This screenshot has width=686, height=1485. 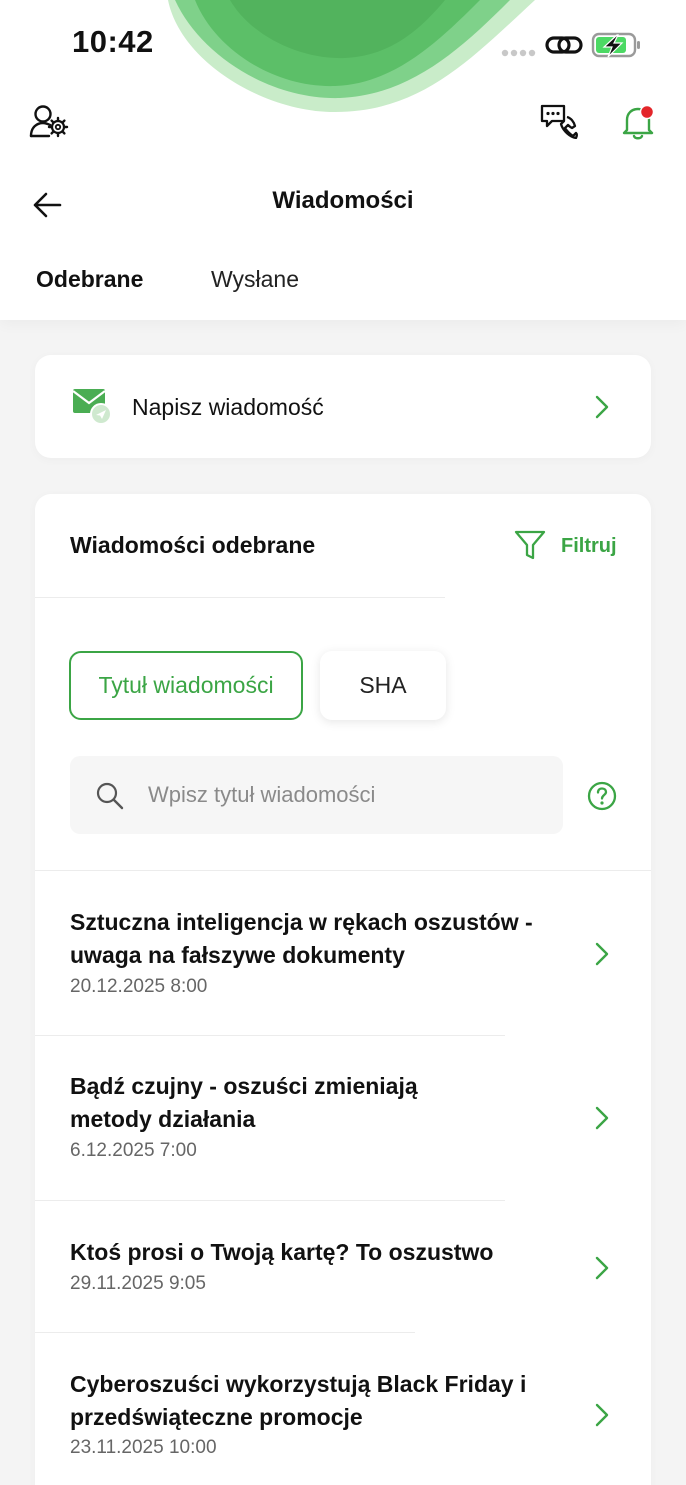 What do you see at coordinates (113, 41) in the screenshot?
I see `status-time: 10:42` at bounding box center [113, 41].